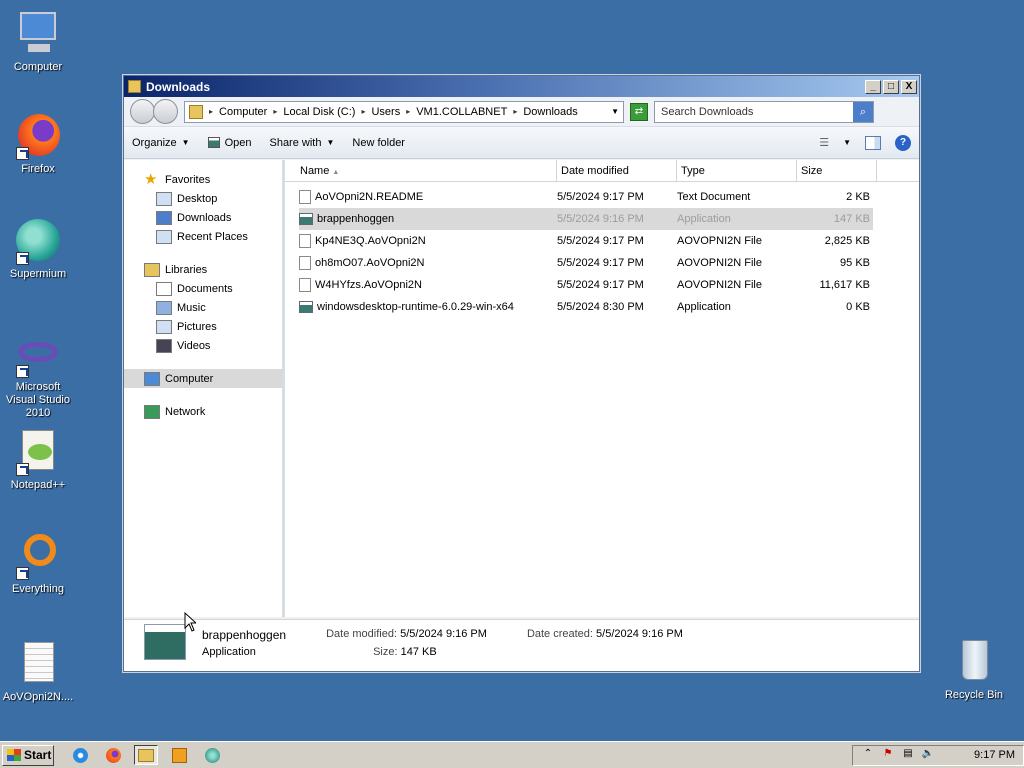 Image resolution: width=1024 pixels, height=768 pixels. Describe the element at coordinates (888, 755) in the screenshot. I see `action-center-icon: ⚑` at that location.